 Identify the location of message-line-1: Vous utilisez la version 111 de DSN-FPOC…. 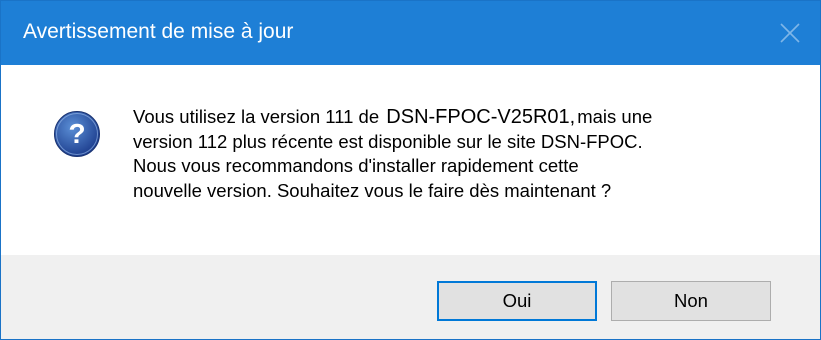
(463, 117).